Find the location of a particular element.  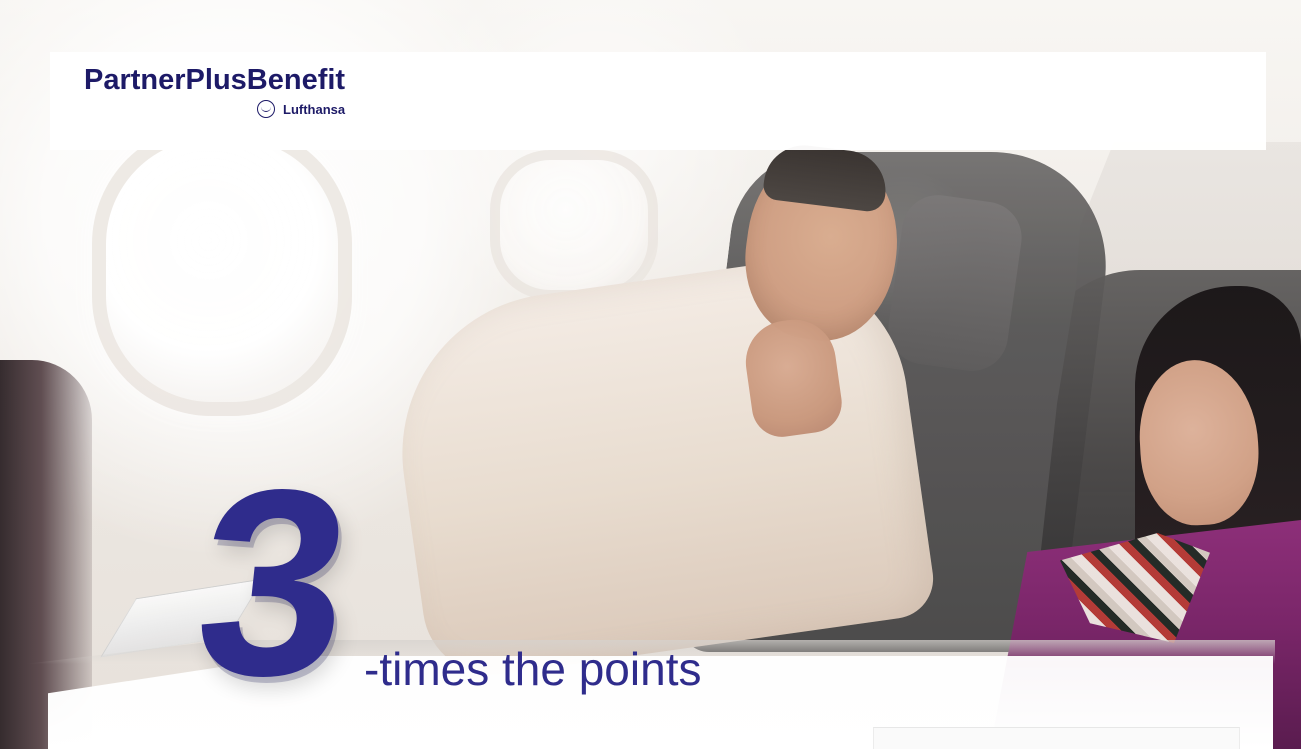

aircraft-window-middle is located at coordinates (574, 225).